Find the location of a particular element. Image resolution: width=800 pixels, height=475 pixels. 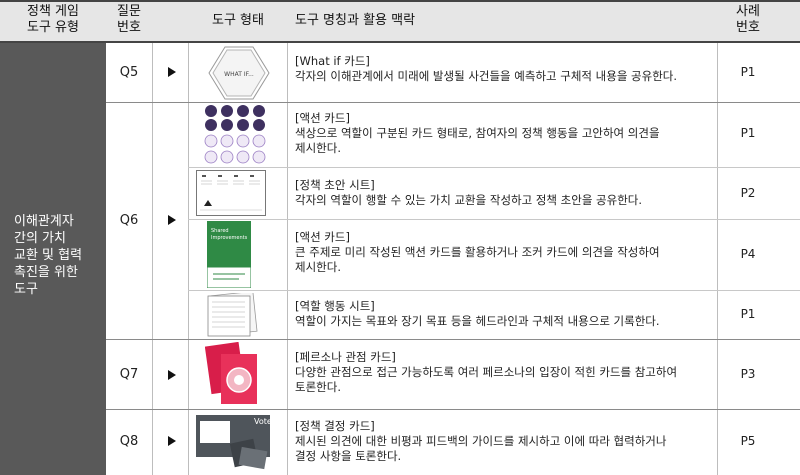

header-name: 도구 명칭과 활용 맥락 is located at coordinates (355, 20).